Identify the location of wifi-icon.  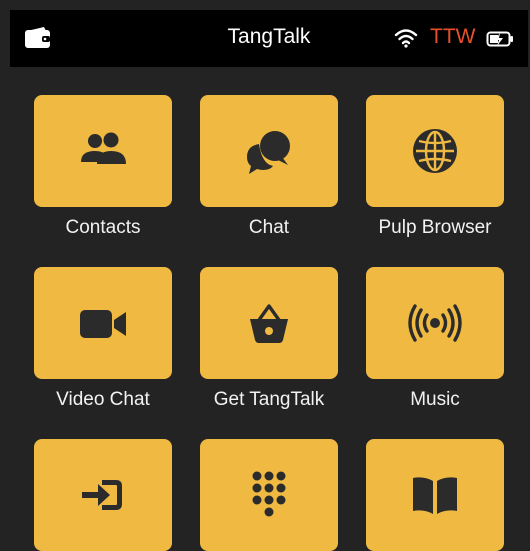
(406, 38).